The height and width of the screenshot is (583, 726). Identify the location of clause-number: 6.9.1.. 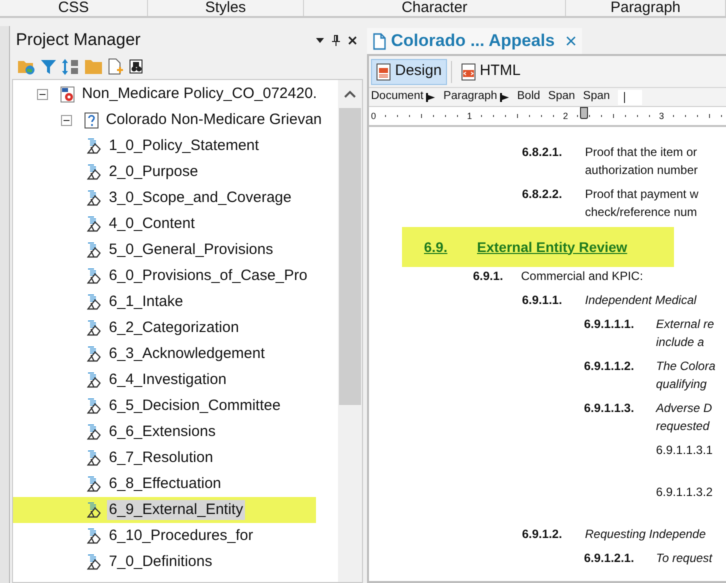
(488, 276).